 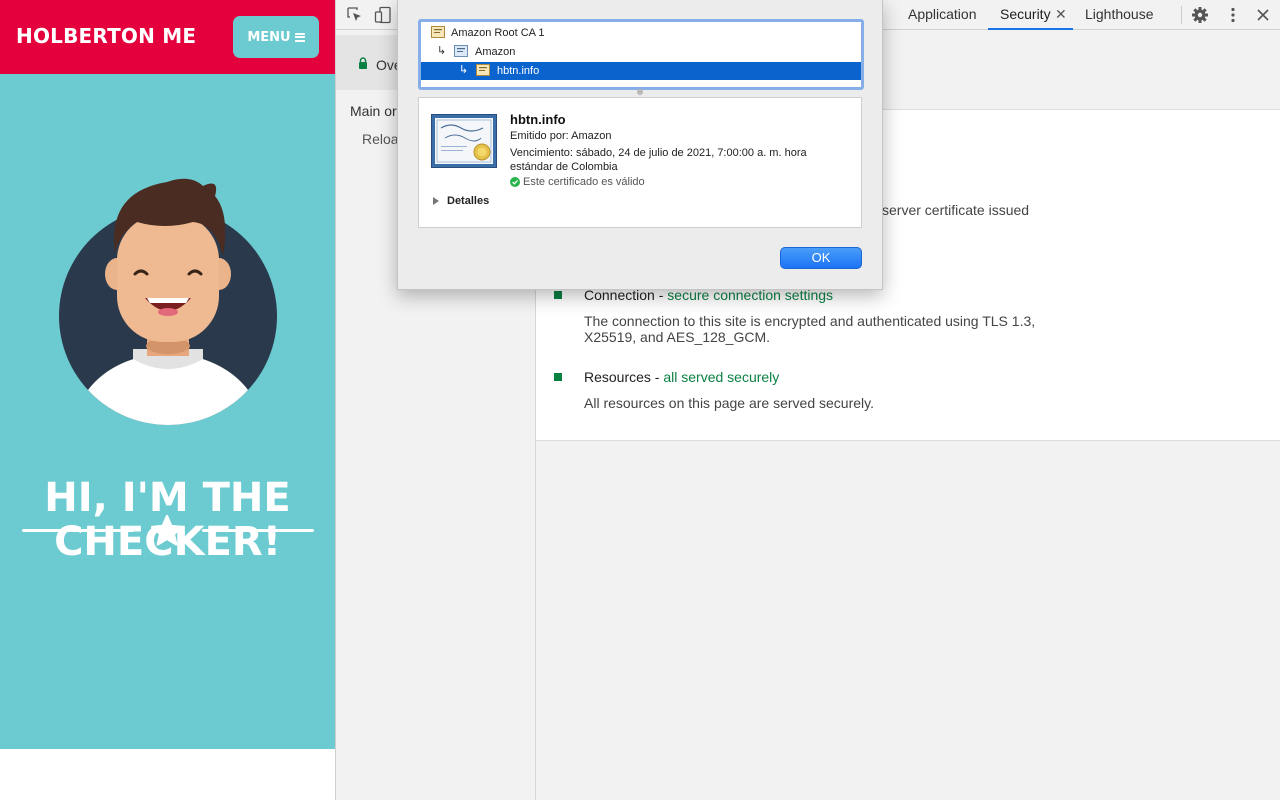 What do you see at coordinates (1181, 15) in the screenshot?
I see `toolbar-separator` at bounding box center [1181, 15].